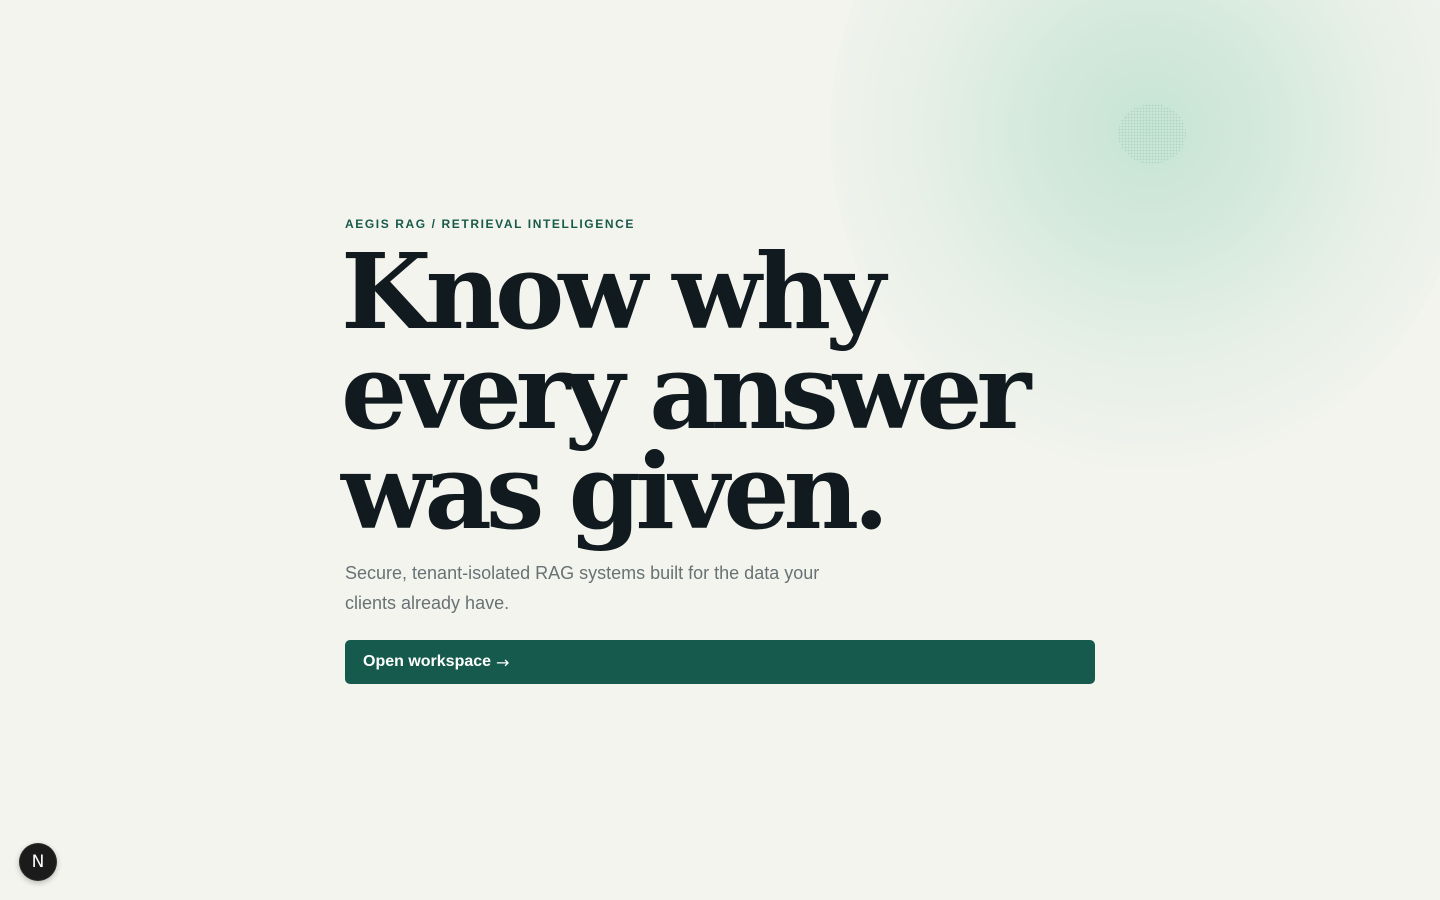 This screenshot has height=900, width=1440. Describe the element at coordinates (1152, 134) in the screenshot. I see `background-dot-pattern` at that location.